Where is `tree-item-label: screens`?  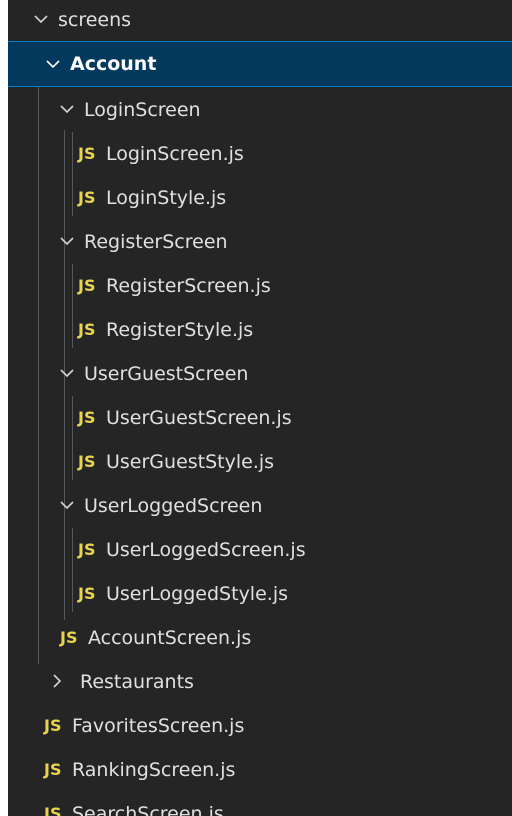 tree-item-label: screens is located at coordinates (95, 20).